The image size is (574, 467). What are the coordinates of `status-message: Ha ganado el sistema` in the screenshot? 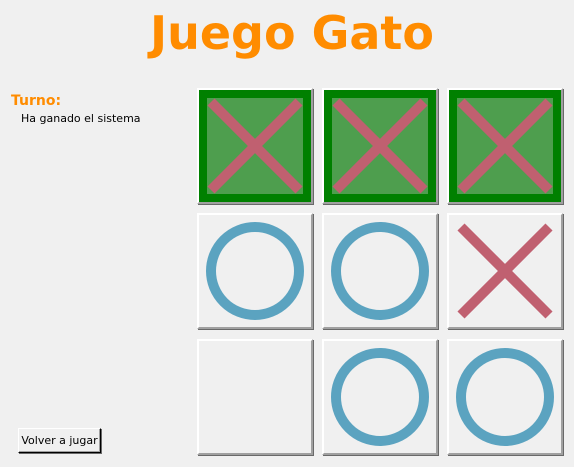 It's located at (81, 118).